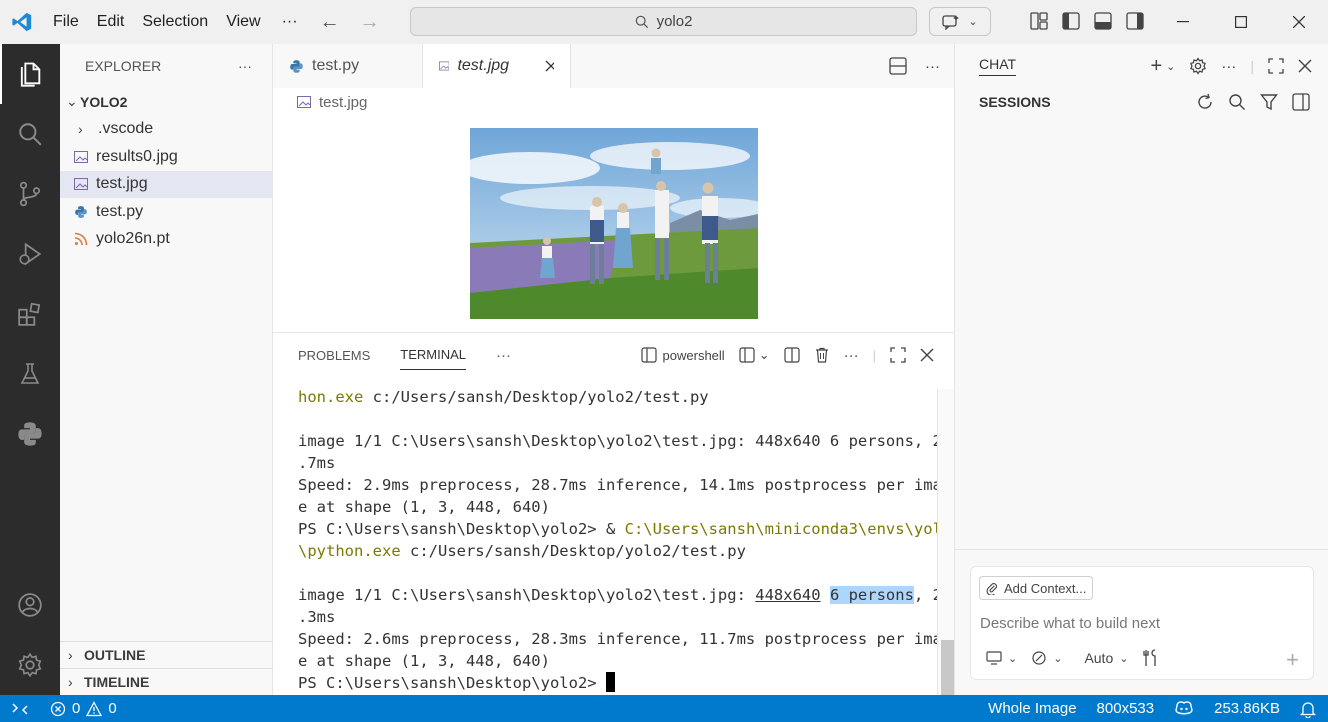 The image size is (1328, 722). I want to click on menu-file: File, so click(66, 22).